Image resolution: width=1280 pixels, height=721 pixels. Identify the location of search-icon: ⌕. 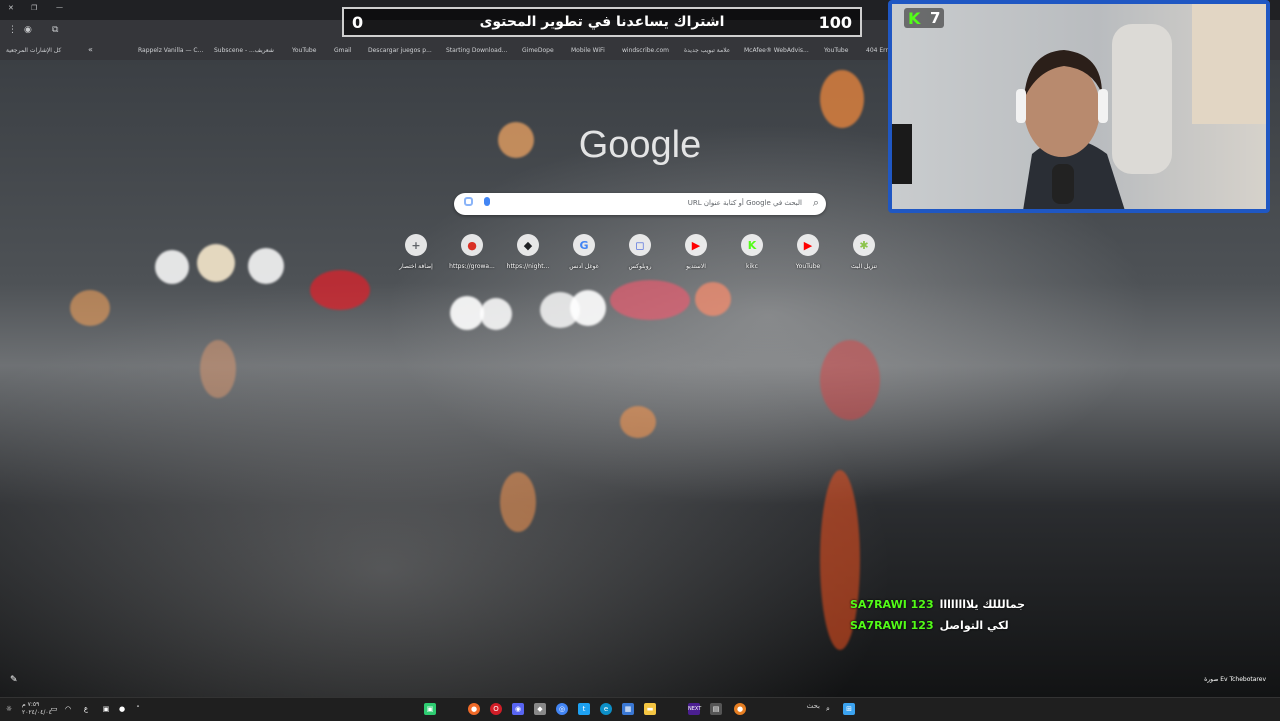
(815, 202).